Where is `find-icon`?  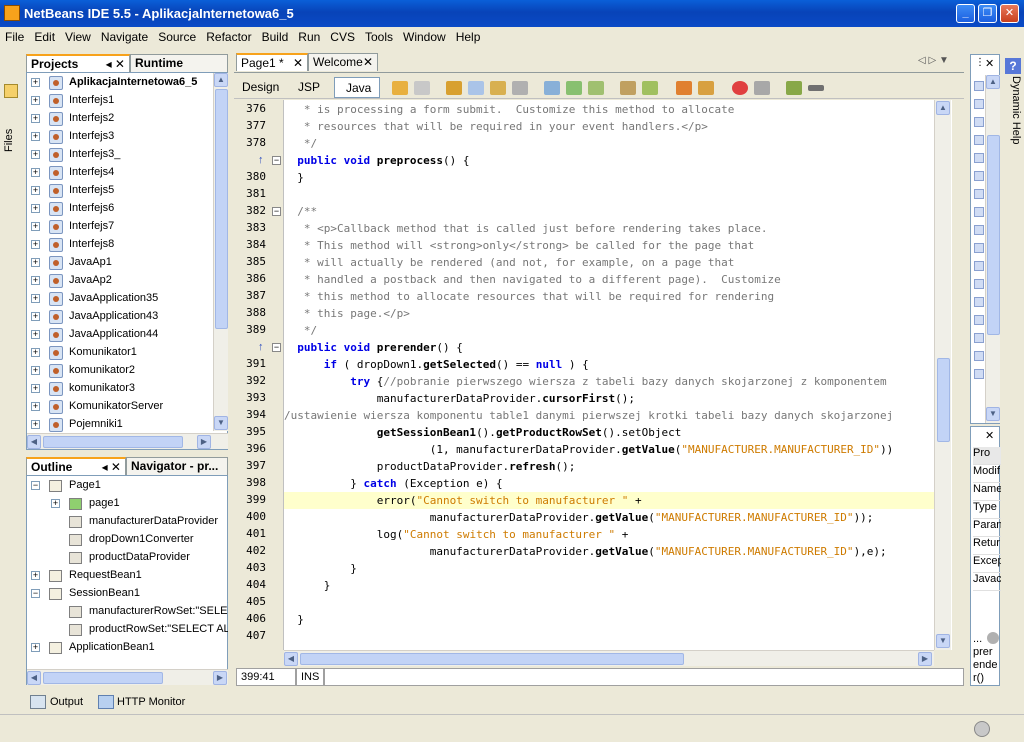 find-icon is located at coordinates (454, 88).